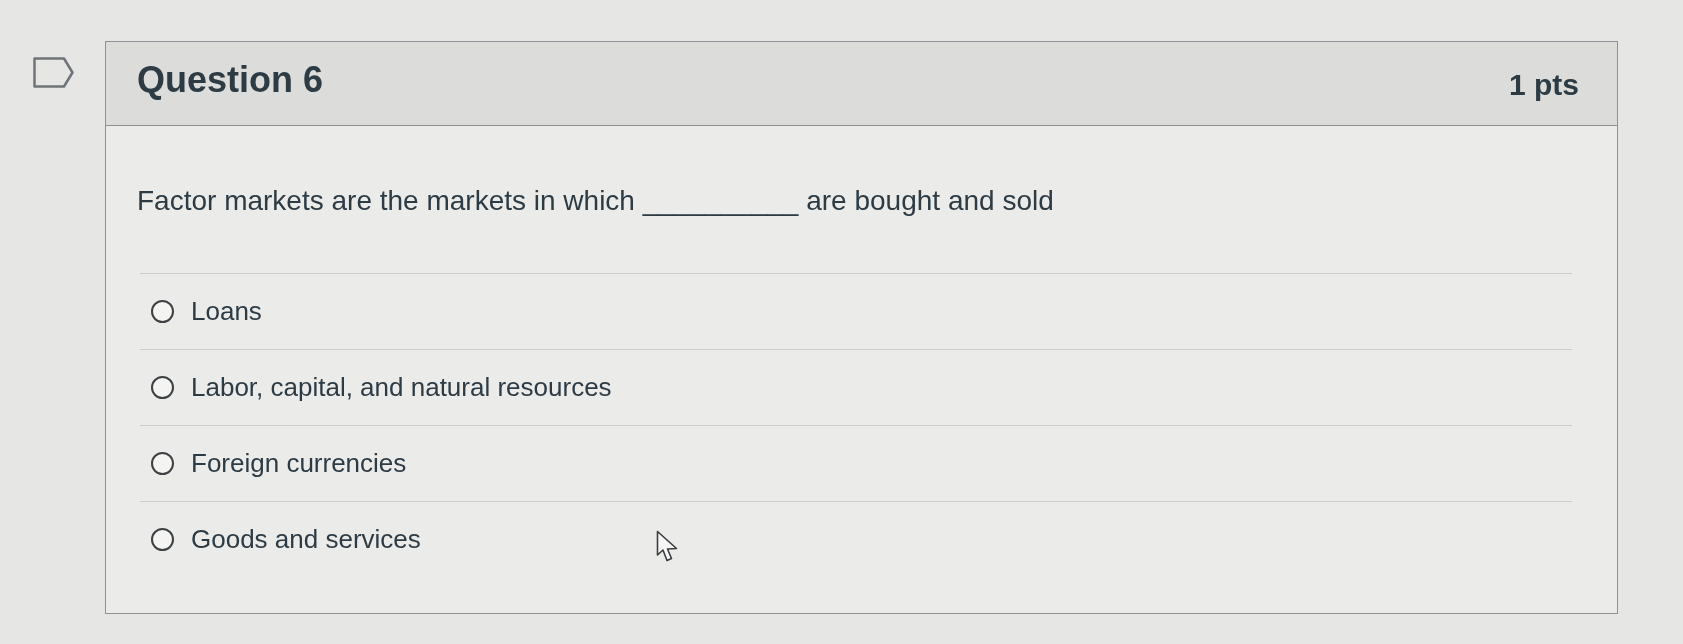 The image size is (1683, 644). I want to click on answer-option: Loans, so click(856, 311).